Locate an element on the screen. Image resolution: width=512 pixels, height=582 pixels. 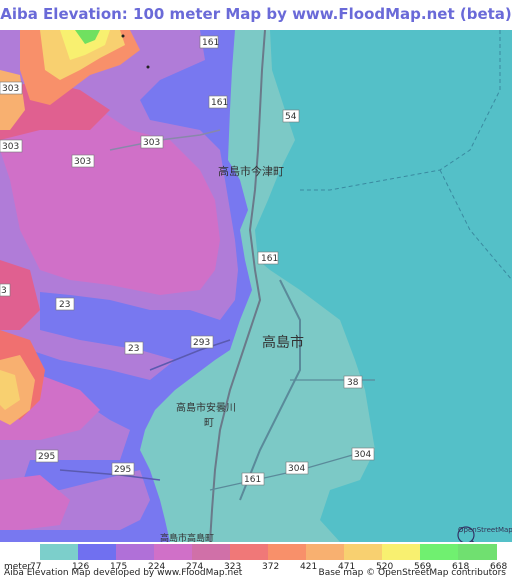
road-shield-161-top: 161 is located at coordinates (209, 42).